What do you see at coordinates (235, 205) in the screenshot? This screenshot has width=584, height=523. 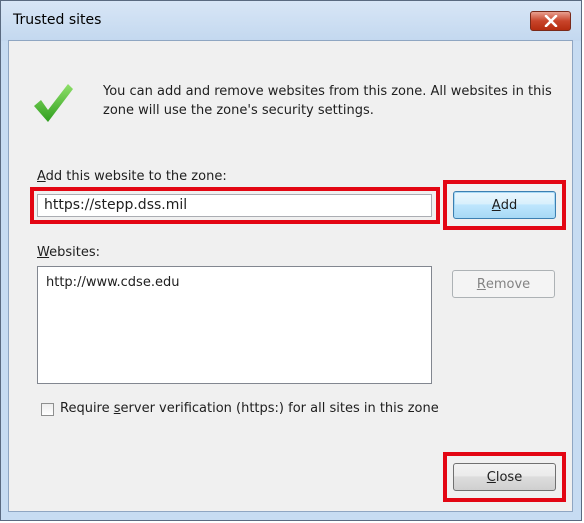 I see `url-input-highlight` at bounding box center [235, 205].